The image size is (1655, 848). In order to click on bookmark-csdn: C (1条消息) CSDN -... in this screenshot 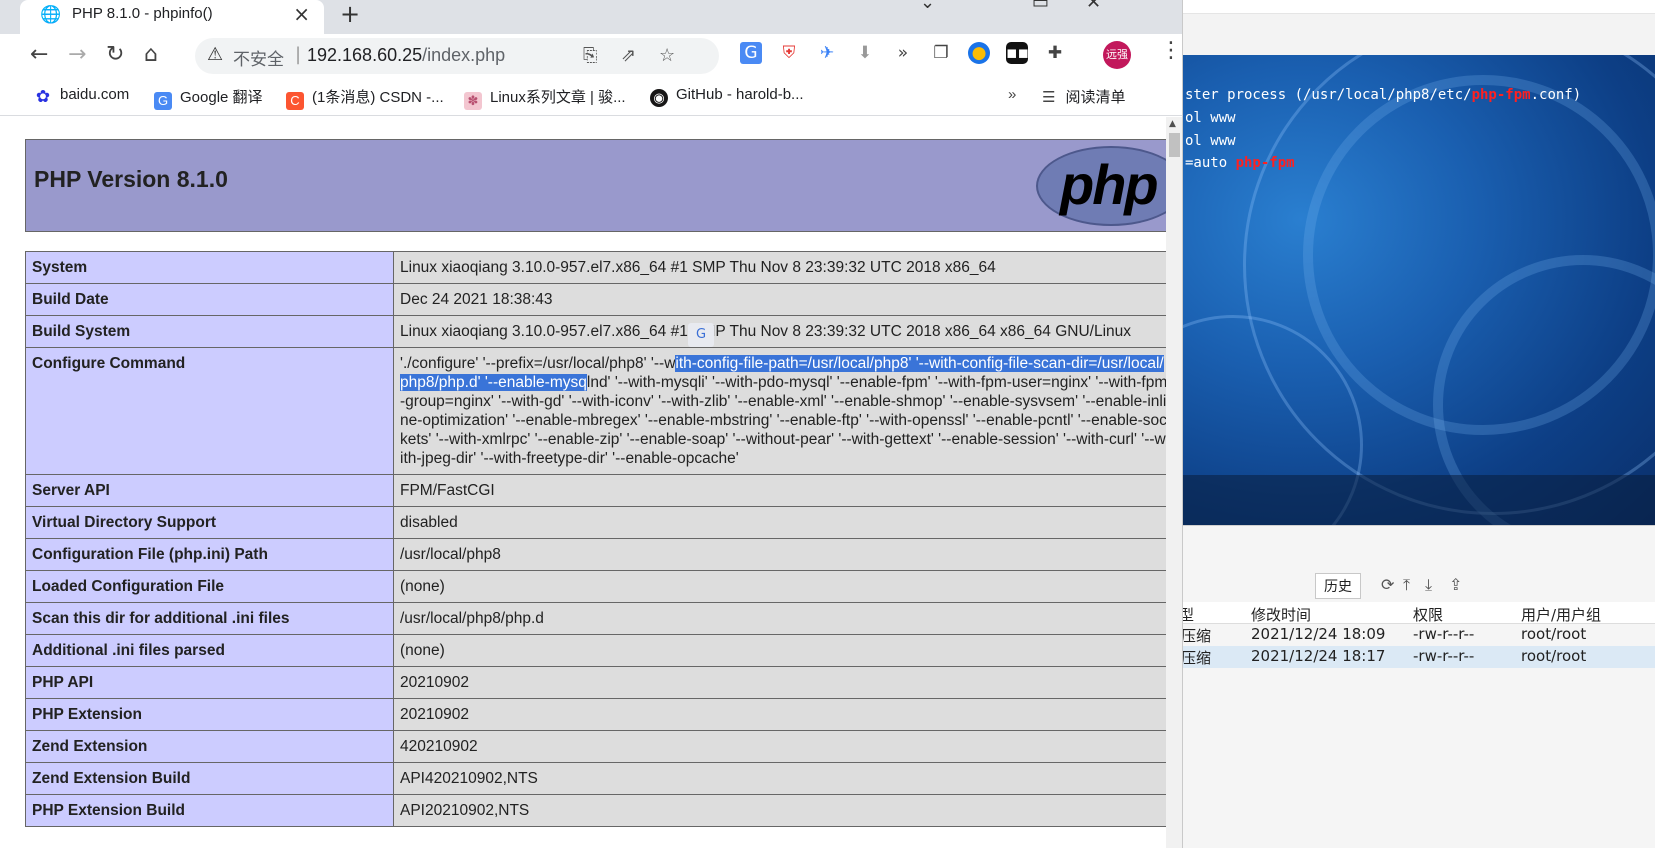, I will do `click(365, 98)`.